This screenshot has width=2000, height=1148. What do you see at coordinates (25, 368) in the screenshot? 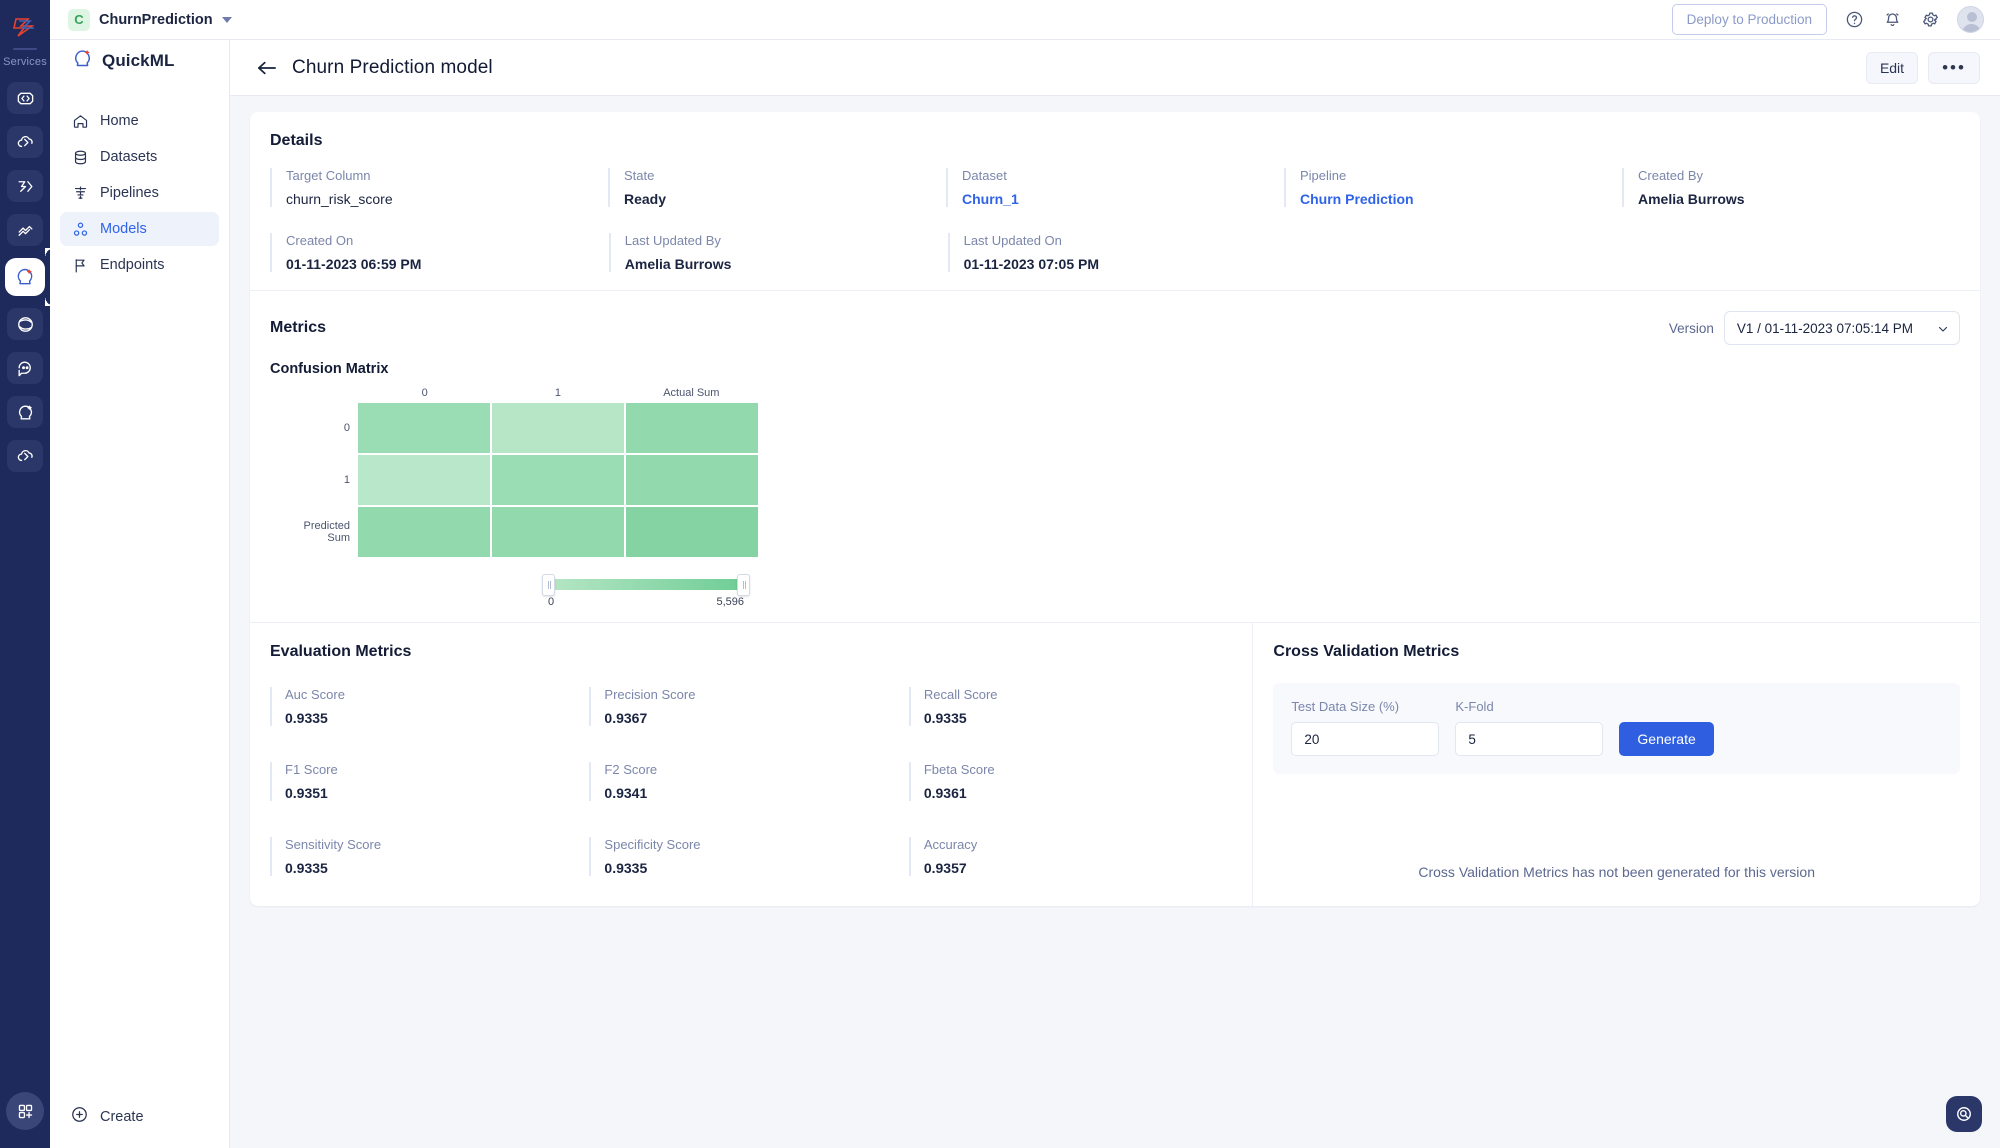
I see `rail-item-zia-chat-icon` at bounding box center [25, 368].